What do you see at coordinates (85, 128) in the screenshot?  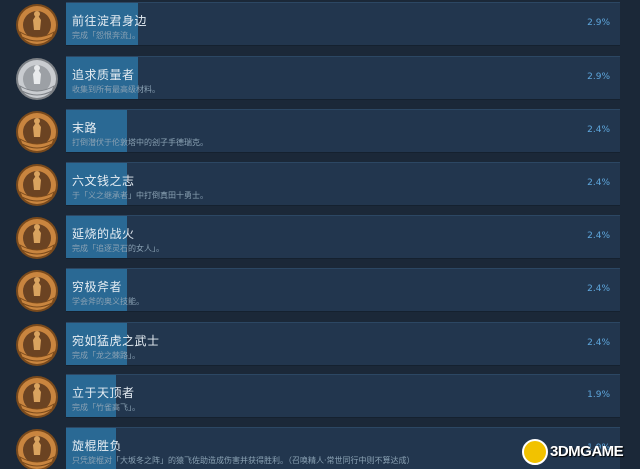 I see `achievement-title: 末路` at bounding box center [85, 128].